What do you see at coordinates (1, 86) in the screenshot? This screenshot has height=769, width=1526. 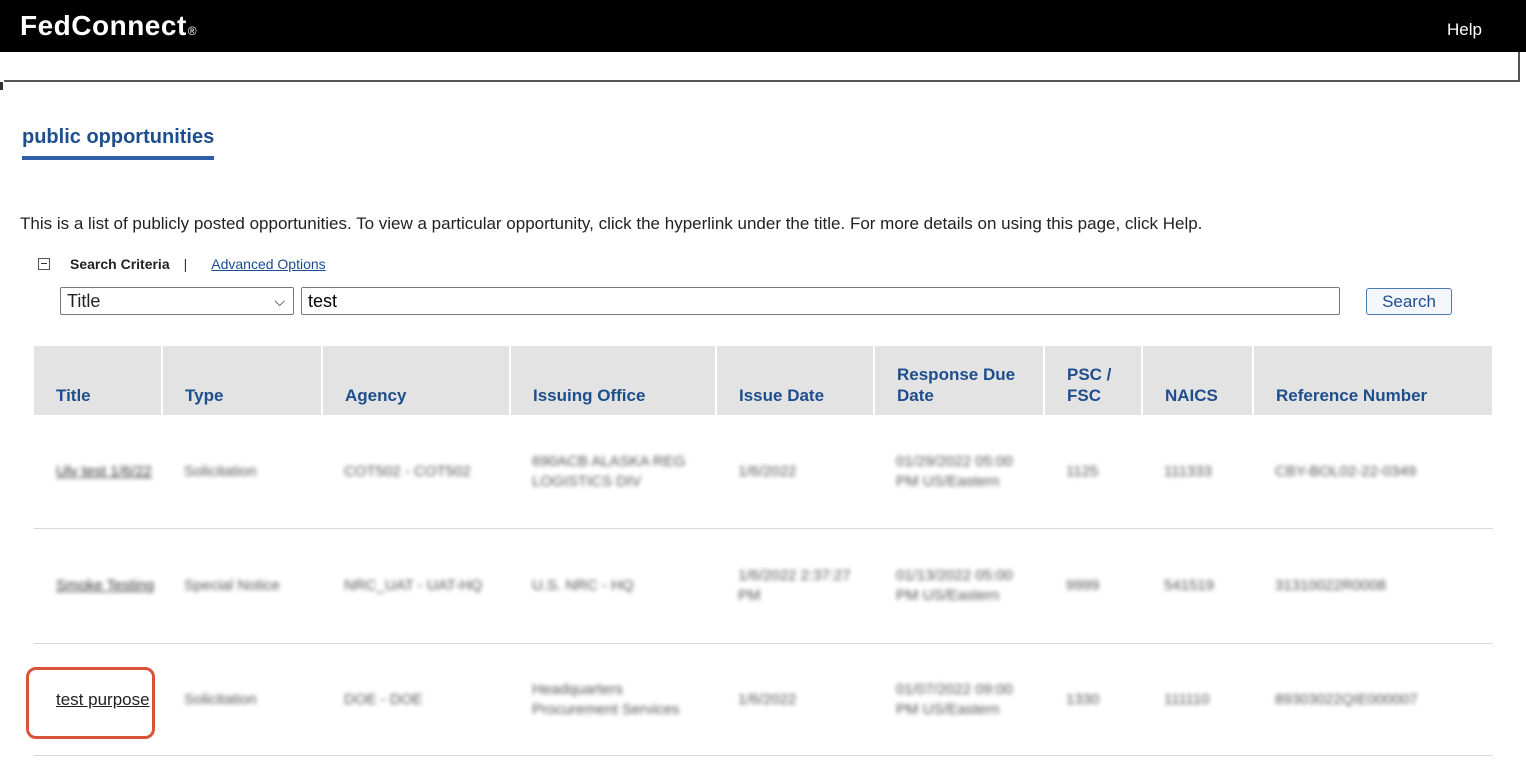 I see `edge-marker` at bounding box center [1, 86].